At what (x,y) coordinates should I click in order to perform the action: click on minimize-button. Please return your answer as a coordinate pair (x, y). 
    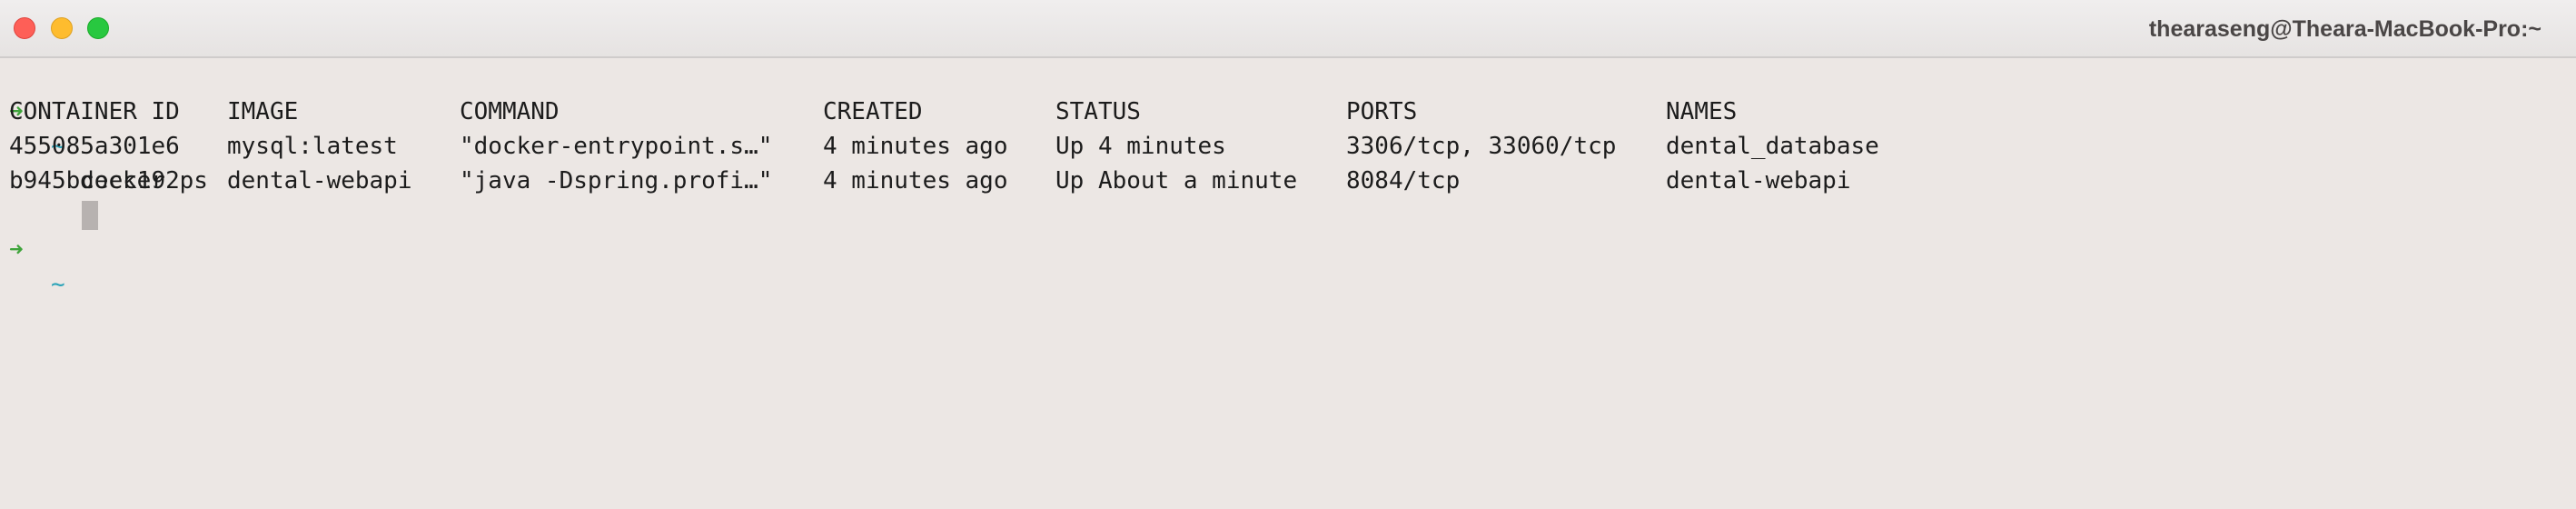
    Looking at the image, I should click on (62, 28).